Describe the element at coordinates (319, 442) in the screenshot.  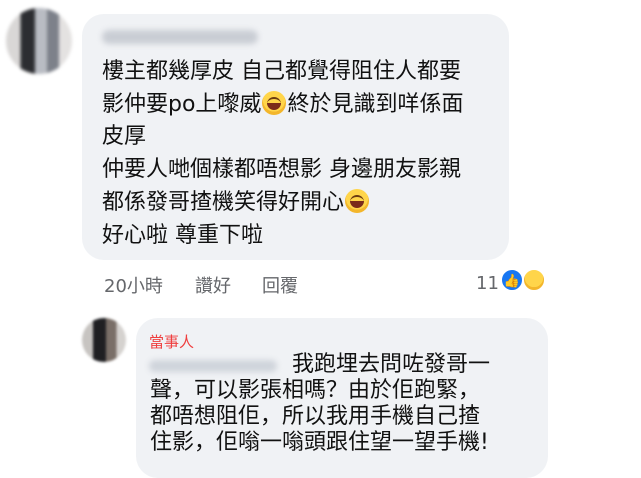
I see `reply-line: 住影，佢嗡一嗡頭跟住望一望手機!` at that location.